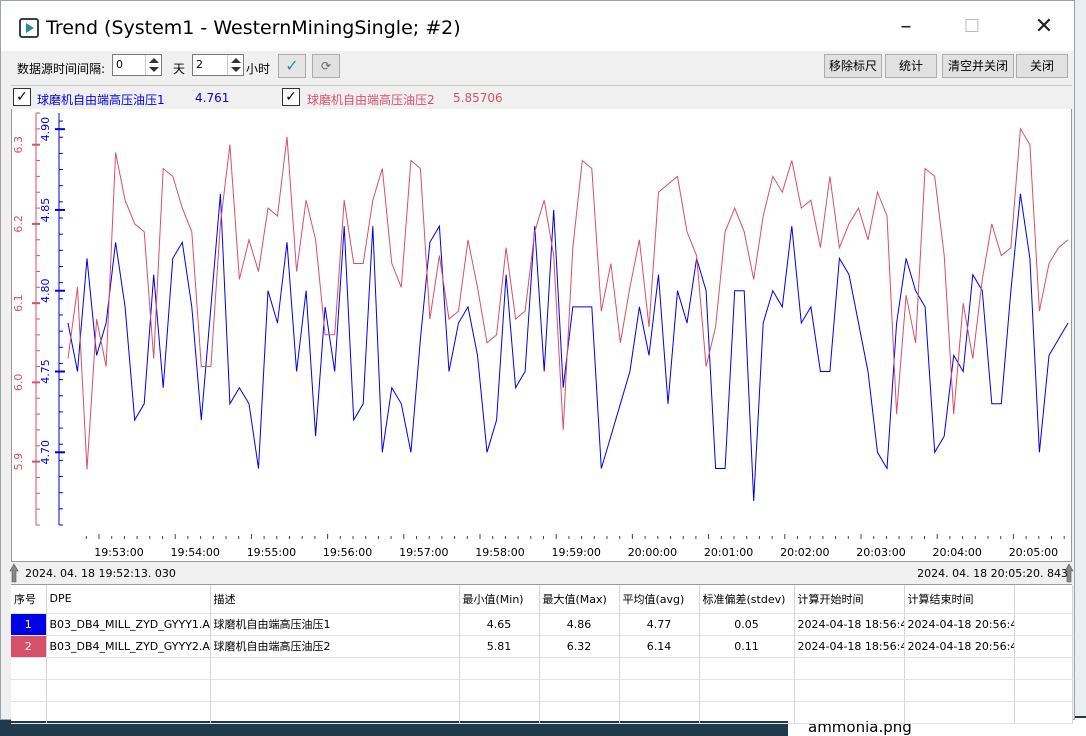  Describe the element at coordinates (194, 552) in the screenshot. I see `x-tick-label: 19:54:00` at that location.